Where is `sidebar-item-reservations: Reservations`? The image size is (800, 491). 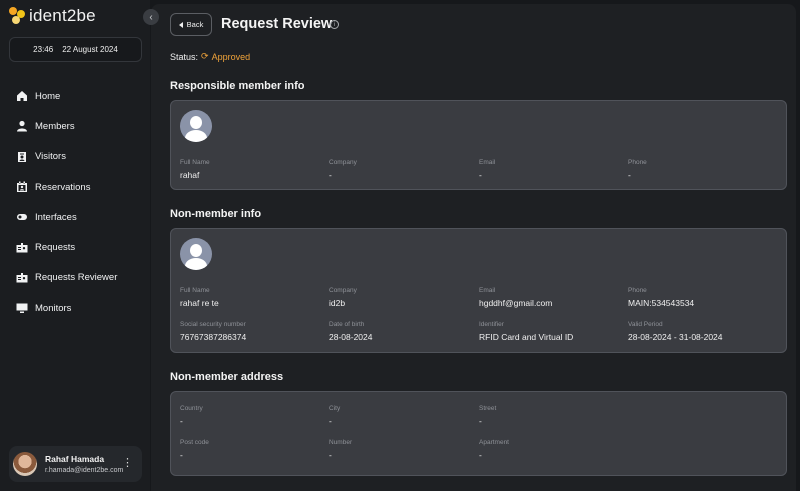 sidebar-item-reservations: Reservations is located at coordinates (66, 187).